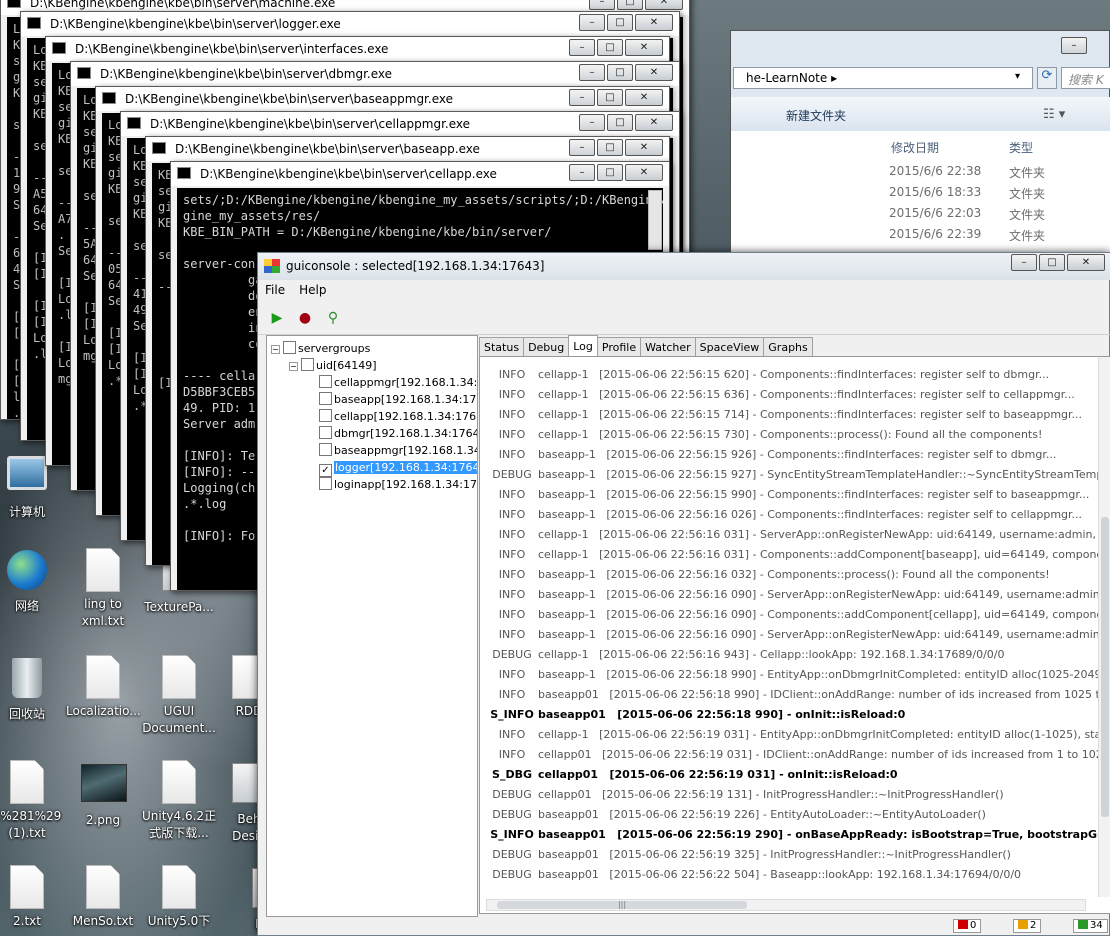 This screenshot has height=936, width=1110. What do you see at coordinates (915, 147) in the screenshot?
I see `column-header-date: 修改日期` at bounding box center [915, 147].